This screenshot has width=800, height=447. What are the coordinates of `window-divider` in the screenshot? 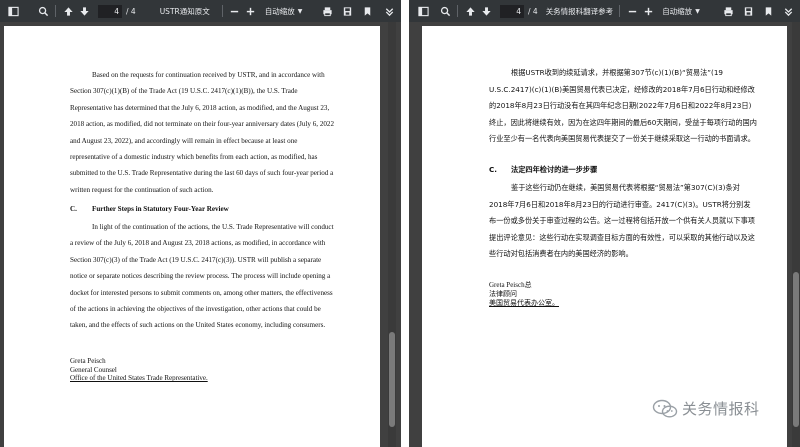 It's located at (405, 223).